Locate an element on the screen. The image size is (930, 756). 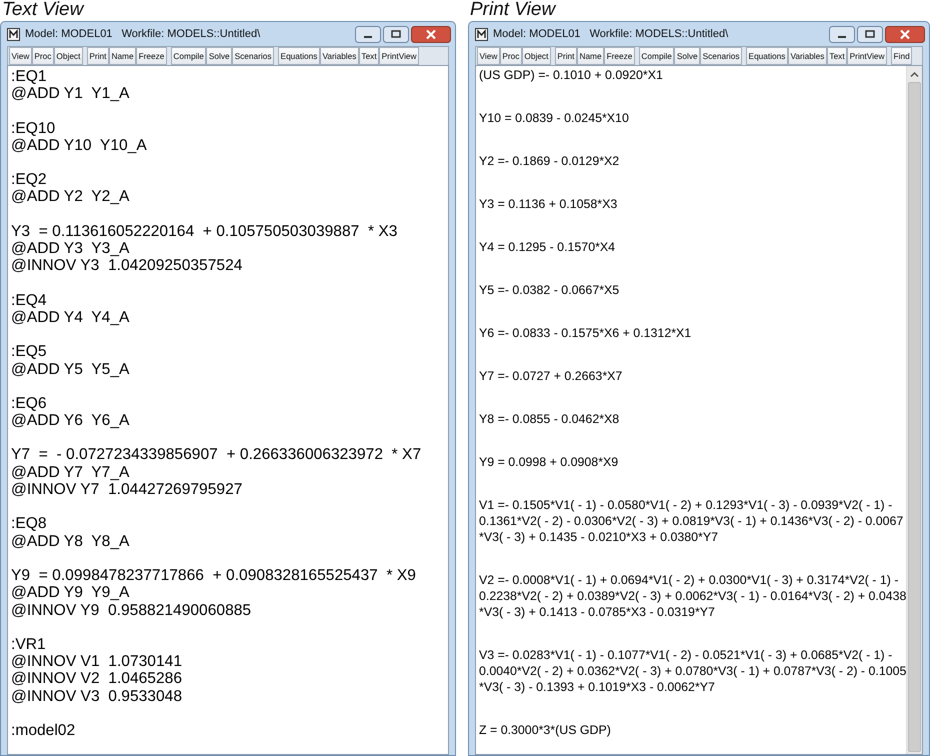
model-text-line: @INNOV V2 1.0465286 is located at coordinates (97, 679).